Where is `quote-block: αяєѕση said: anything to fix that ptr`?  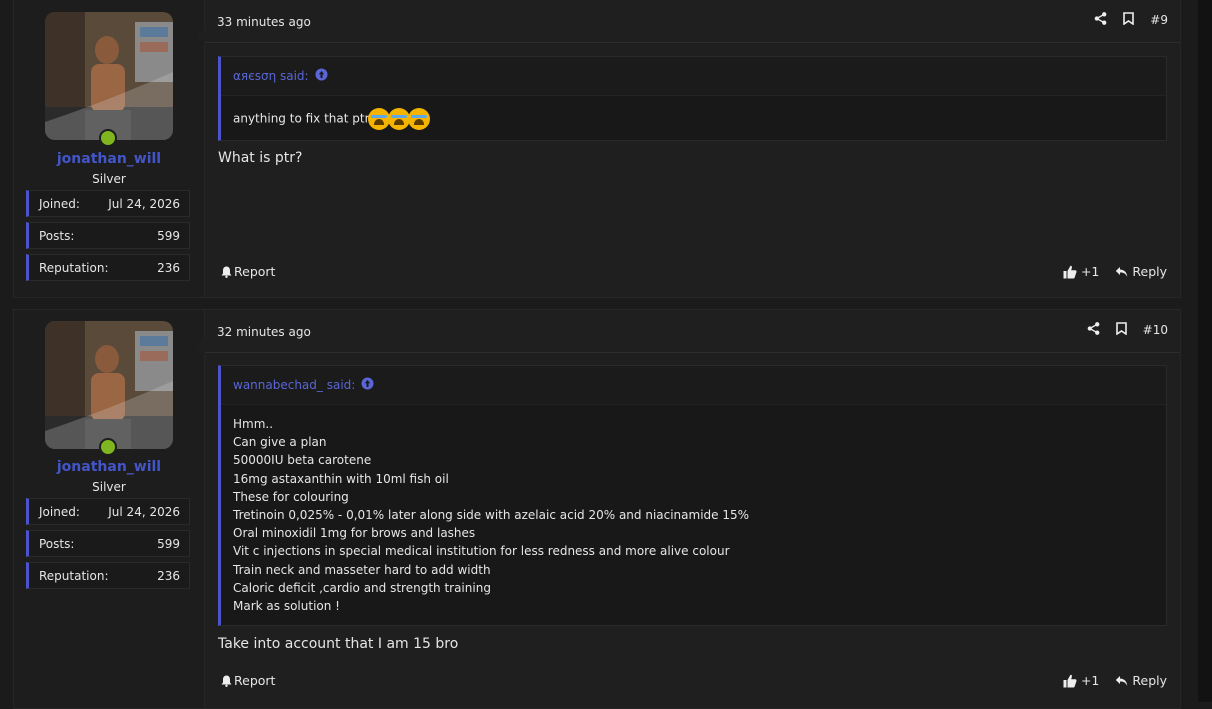
quote-block: αяєѕση said: anything to fix that ptr is located at coordinates (692, 98).